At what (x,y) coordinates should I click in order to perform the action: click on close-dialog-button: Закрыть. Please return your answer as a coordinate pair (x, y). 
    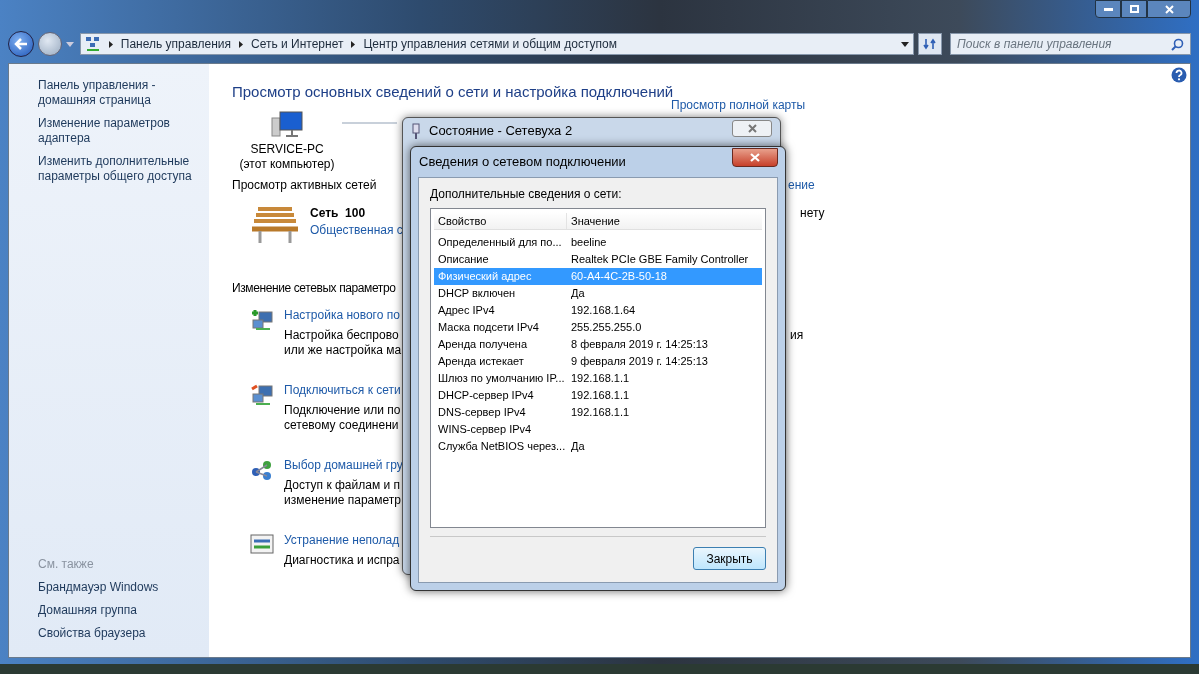
    Looking at the image, I should click on (729, 558).